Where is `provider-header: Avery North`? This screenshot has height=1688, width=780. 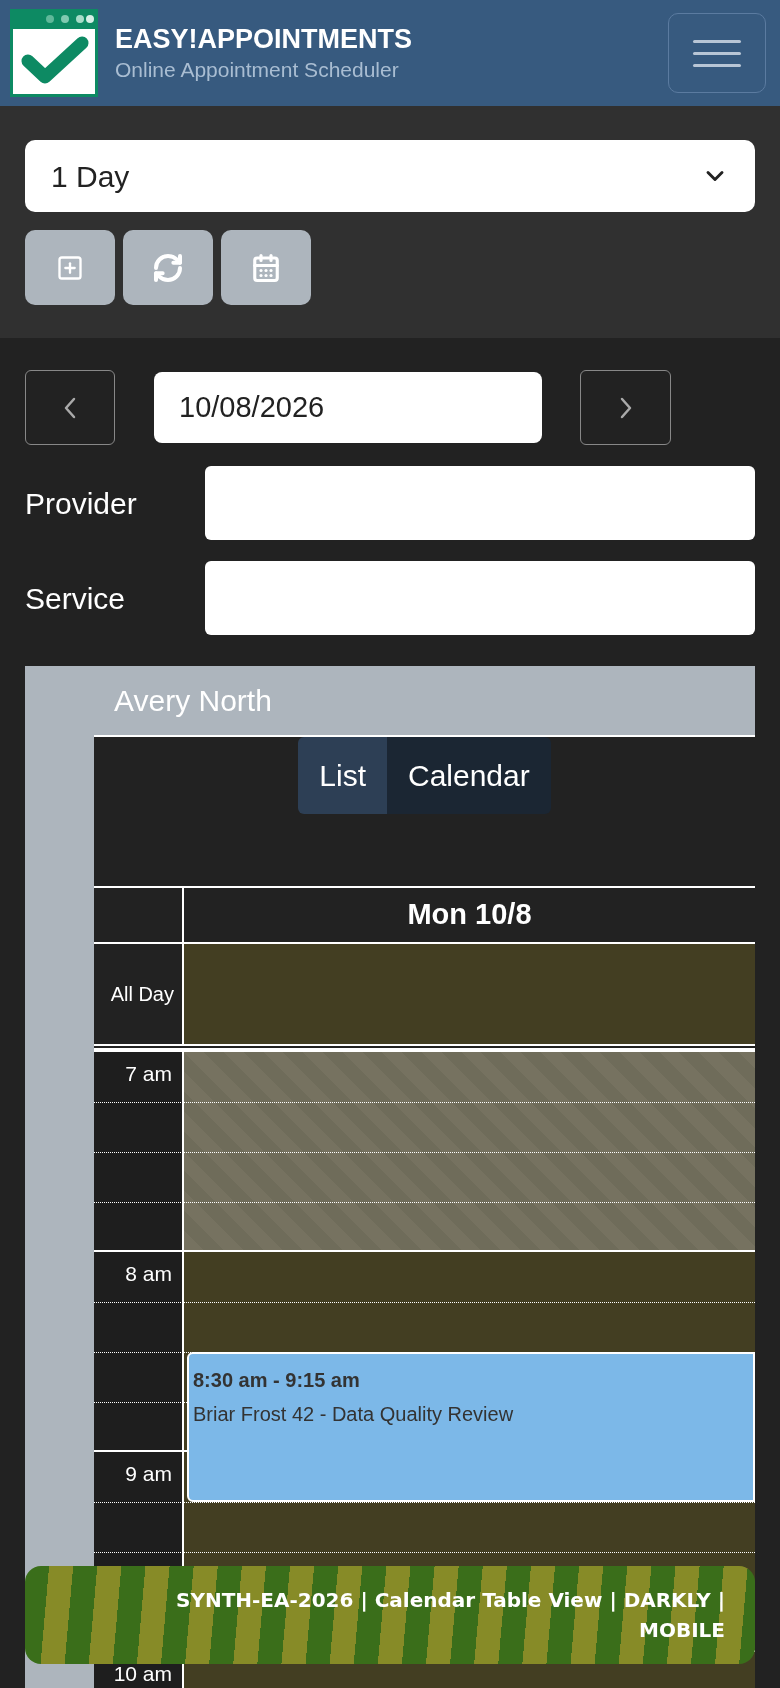
provider-header: Avery North is located at coordinates (424, 701).